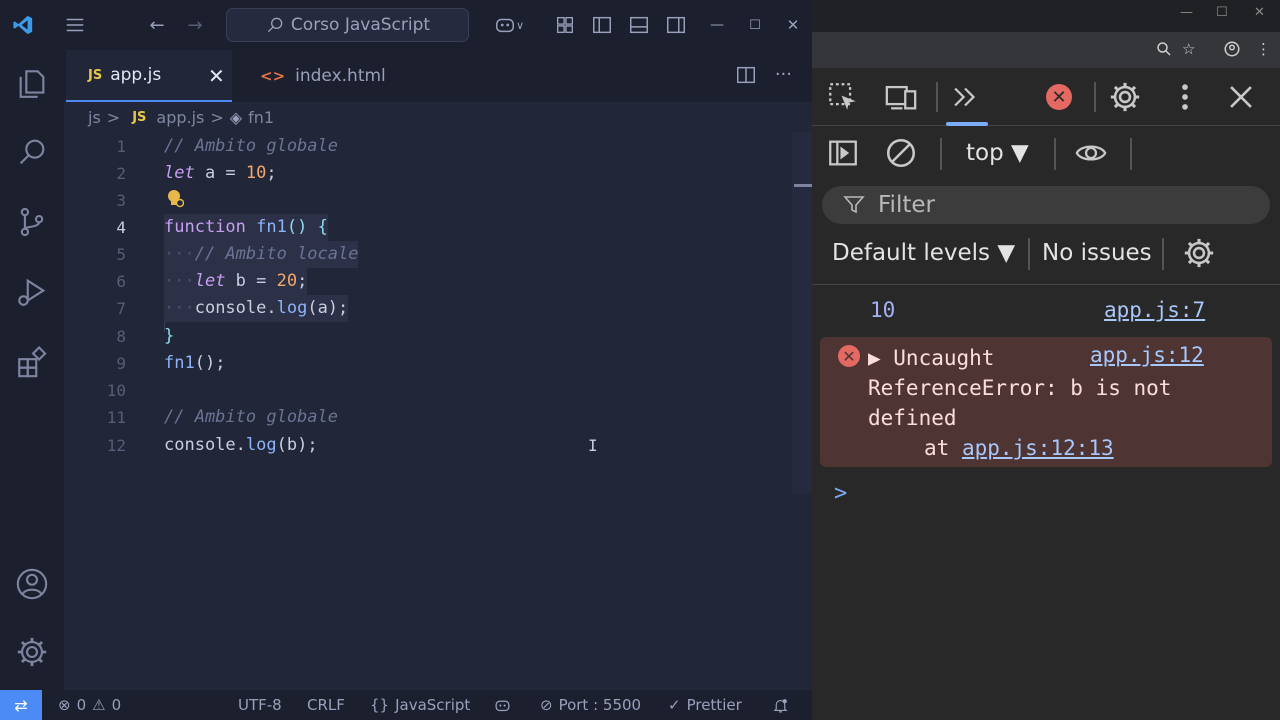 Image resolution: width=1280 pixels, height=720 pixels. What do you see at coordinates (783, 77) in the screenshot?
I see `more-actions-icon: ···` at bounding box center [783, 77].